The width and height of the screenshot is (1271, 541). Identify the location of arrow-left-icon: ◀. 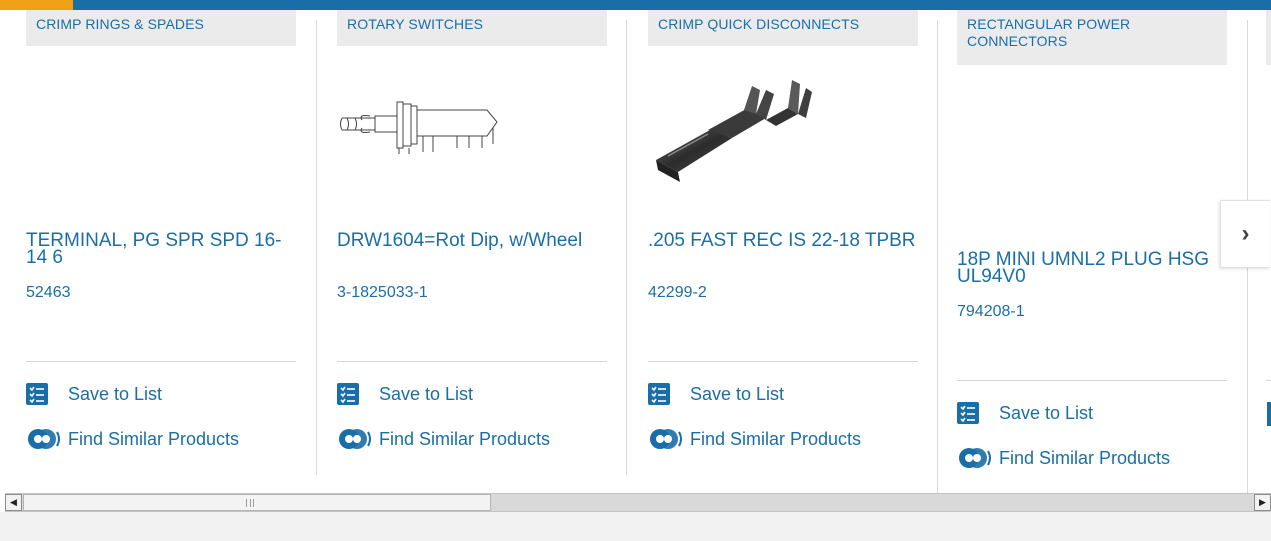
(13, 502).